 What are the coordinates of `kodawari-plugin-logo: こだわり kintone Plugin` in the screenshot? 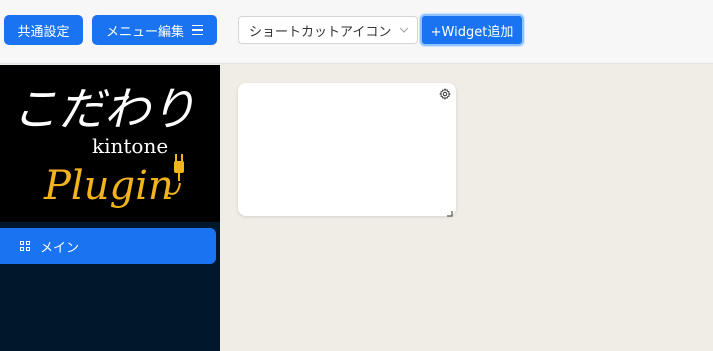 It's located at (110, 143).